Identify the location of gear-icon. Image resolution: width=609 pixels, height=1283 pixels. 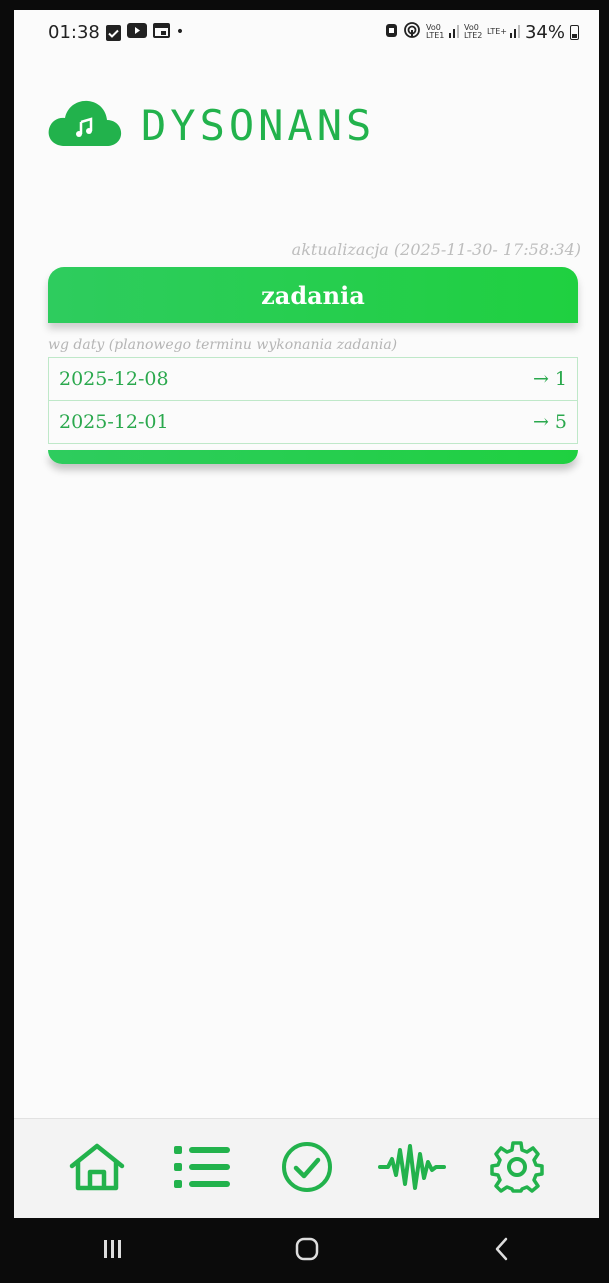
(516, 1169).